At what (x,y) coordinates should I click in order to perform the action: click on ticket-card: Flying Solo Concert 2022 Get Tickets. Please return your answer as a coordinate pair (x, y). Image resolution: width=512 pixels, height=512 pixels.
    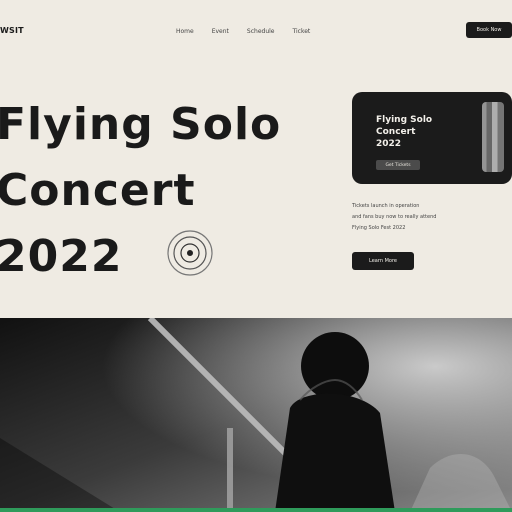
    Looking at the image, I should click on (432, 138).